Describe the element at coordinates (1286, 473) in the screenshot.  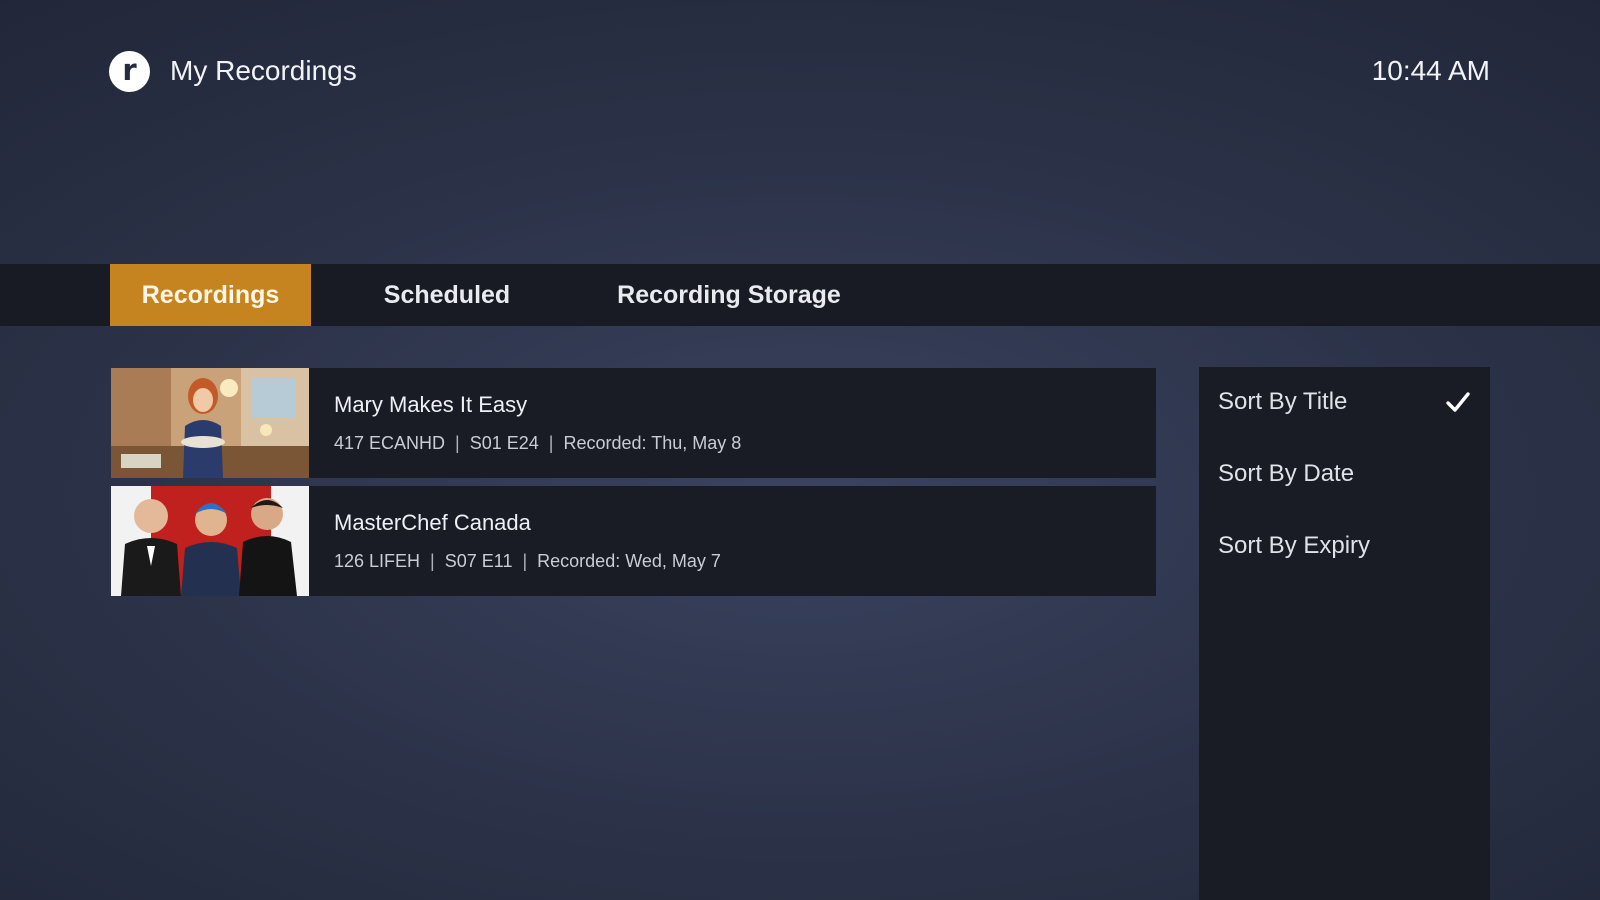
I see `sort-option-label: Sort By Date` at that location.